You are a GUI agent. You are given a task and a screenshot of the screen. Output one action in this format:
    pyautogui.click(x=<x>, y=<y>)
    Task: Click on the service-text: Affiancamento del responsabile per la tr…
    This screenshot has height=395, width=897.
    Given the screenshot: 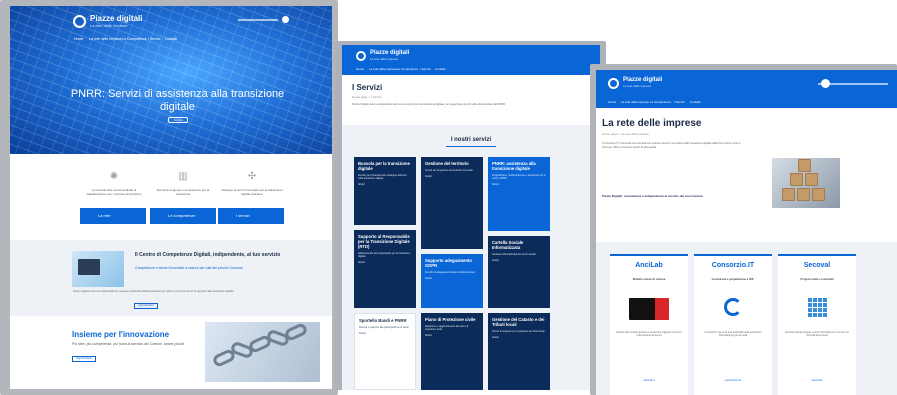 What is the action you would take?
    pyautogui.click(x=384, y=255)
    